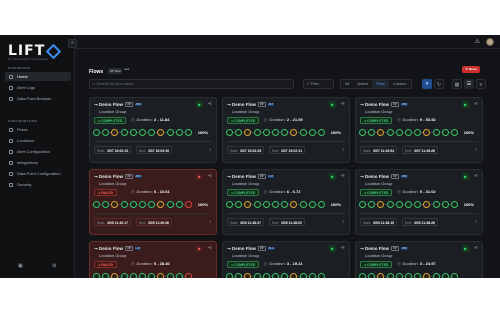 The height and width of the screenshot is (313, 500). I want to click on segment-custom: Custom, so click(400, 84).